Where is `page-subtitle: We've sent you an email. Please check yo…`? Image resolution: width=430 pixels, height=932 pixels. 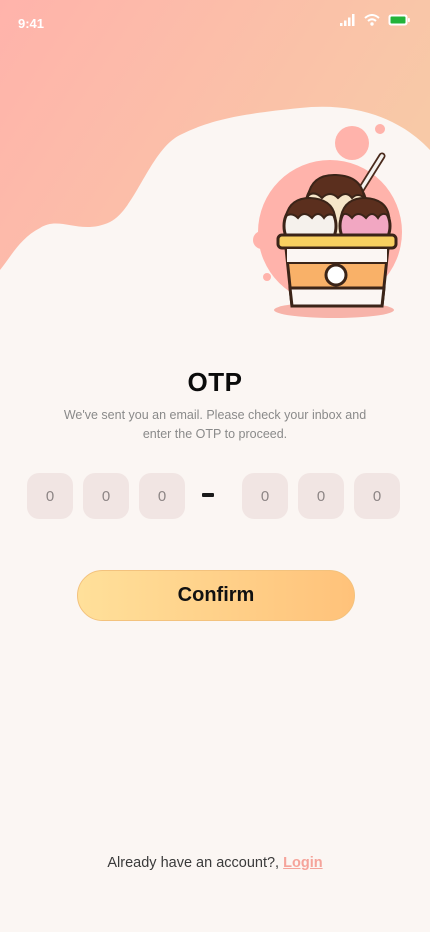 page-subtitle: We've sent you an email. Please check yo… is located at coordinates (215, 424).